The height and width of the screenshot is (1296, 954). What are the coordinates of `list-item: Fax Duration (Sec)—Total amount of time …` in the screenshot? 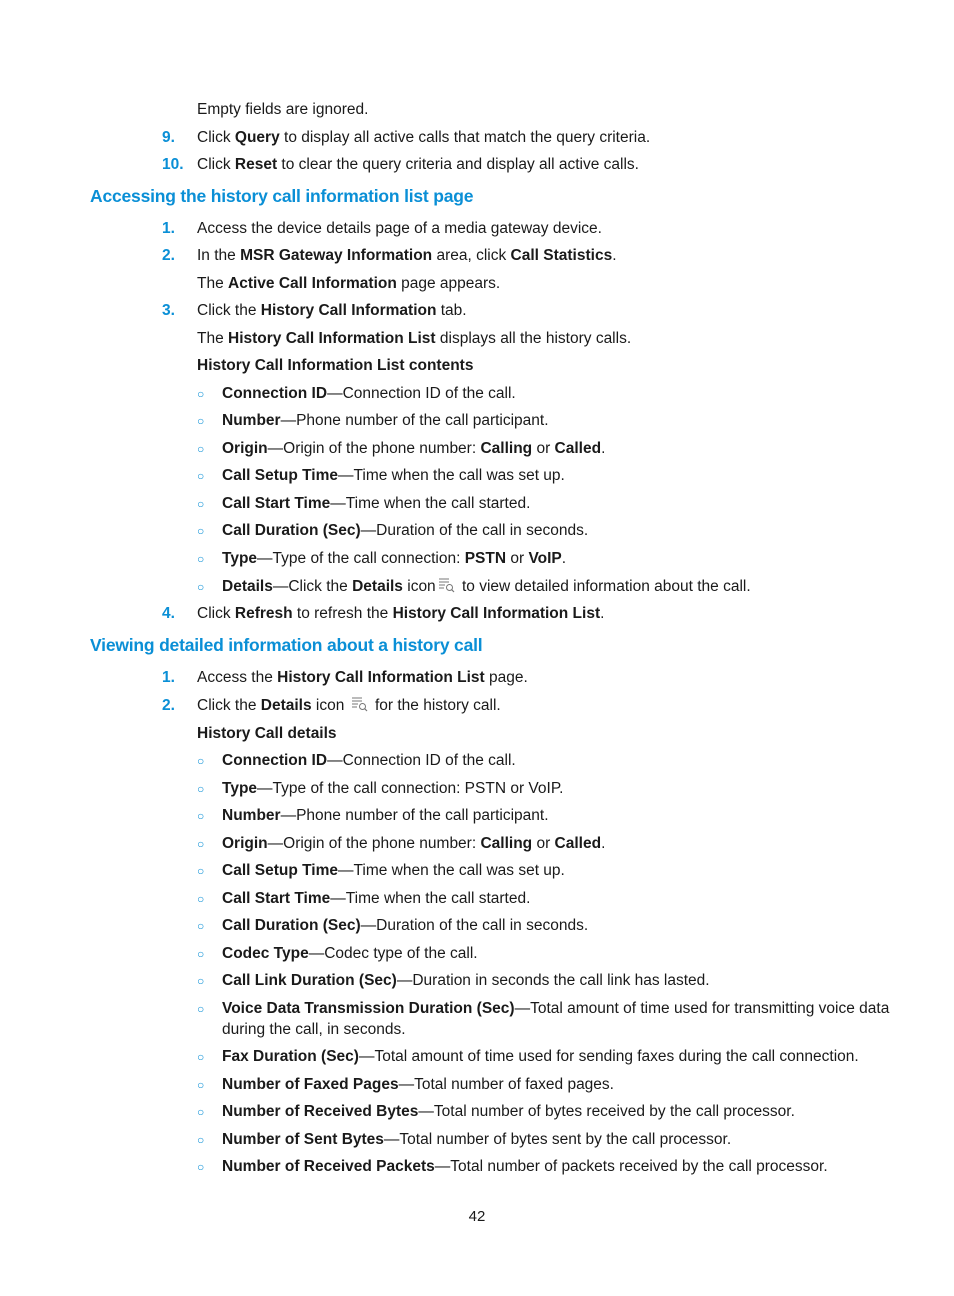 It's located at (540, 1056).